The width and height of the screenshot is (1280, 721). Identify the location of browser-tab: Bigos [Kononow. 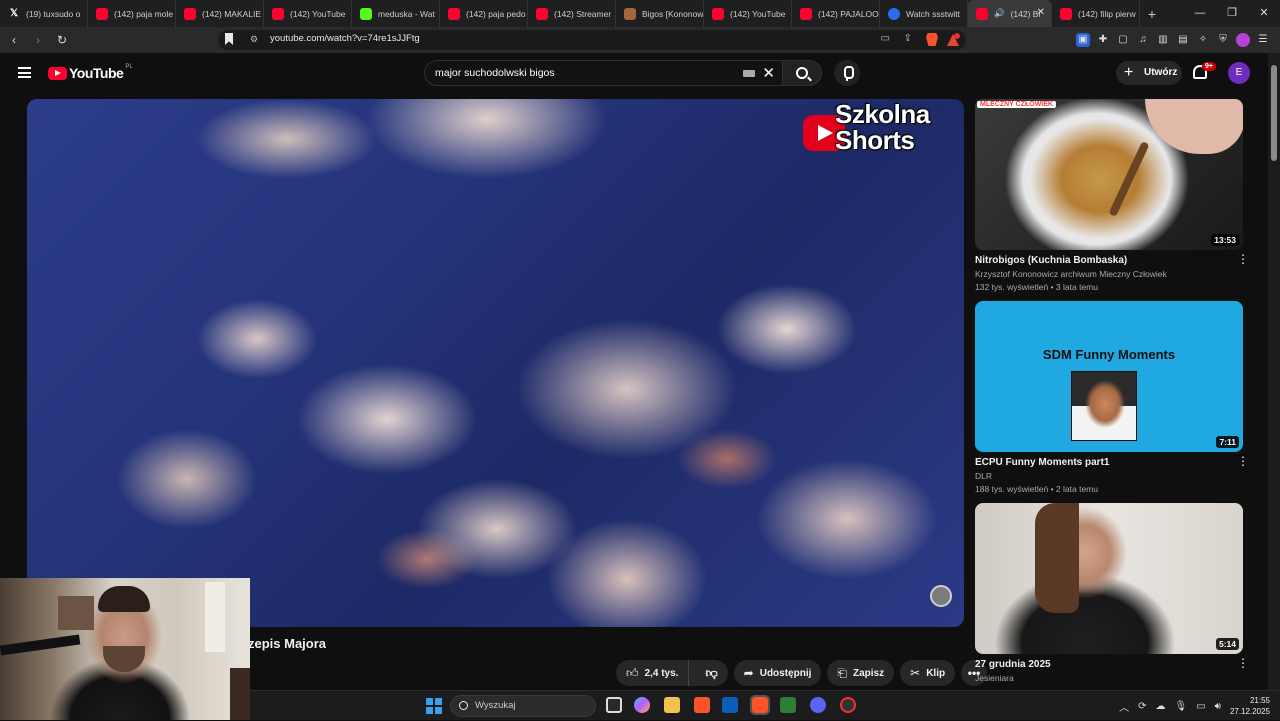
(660, 13).